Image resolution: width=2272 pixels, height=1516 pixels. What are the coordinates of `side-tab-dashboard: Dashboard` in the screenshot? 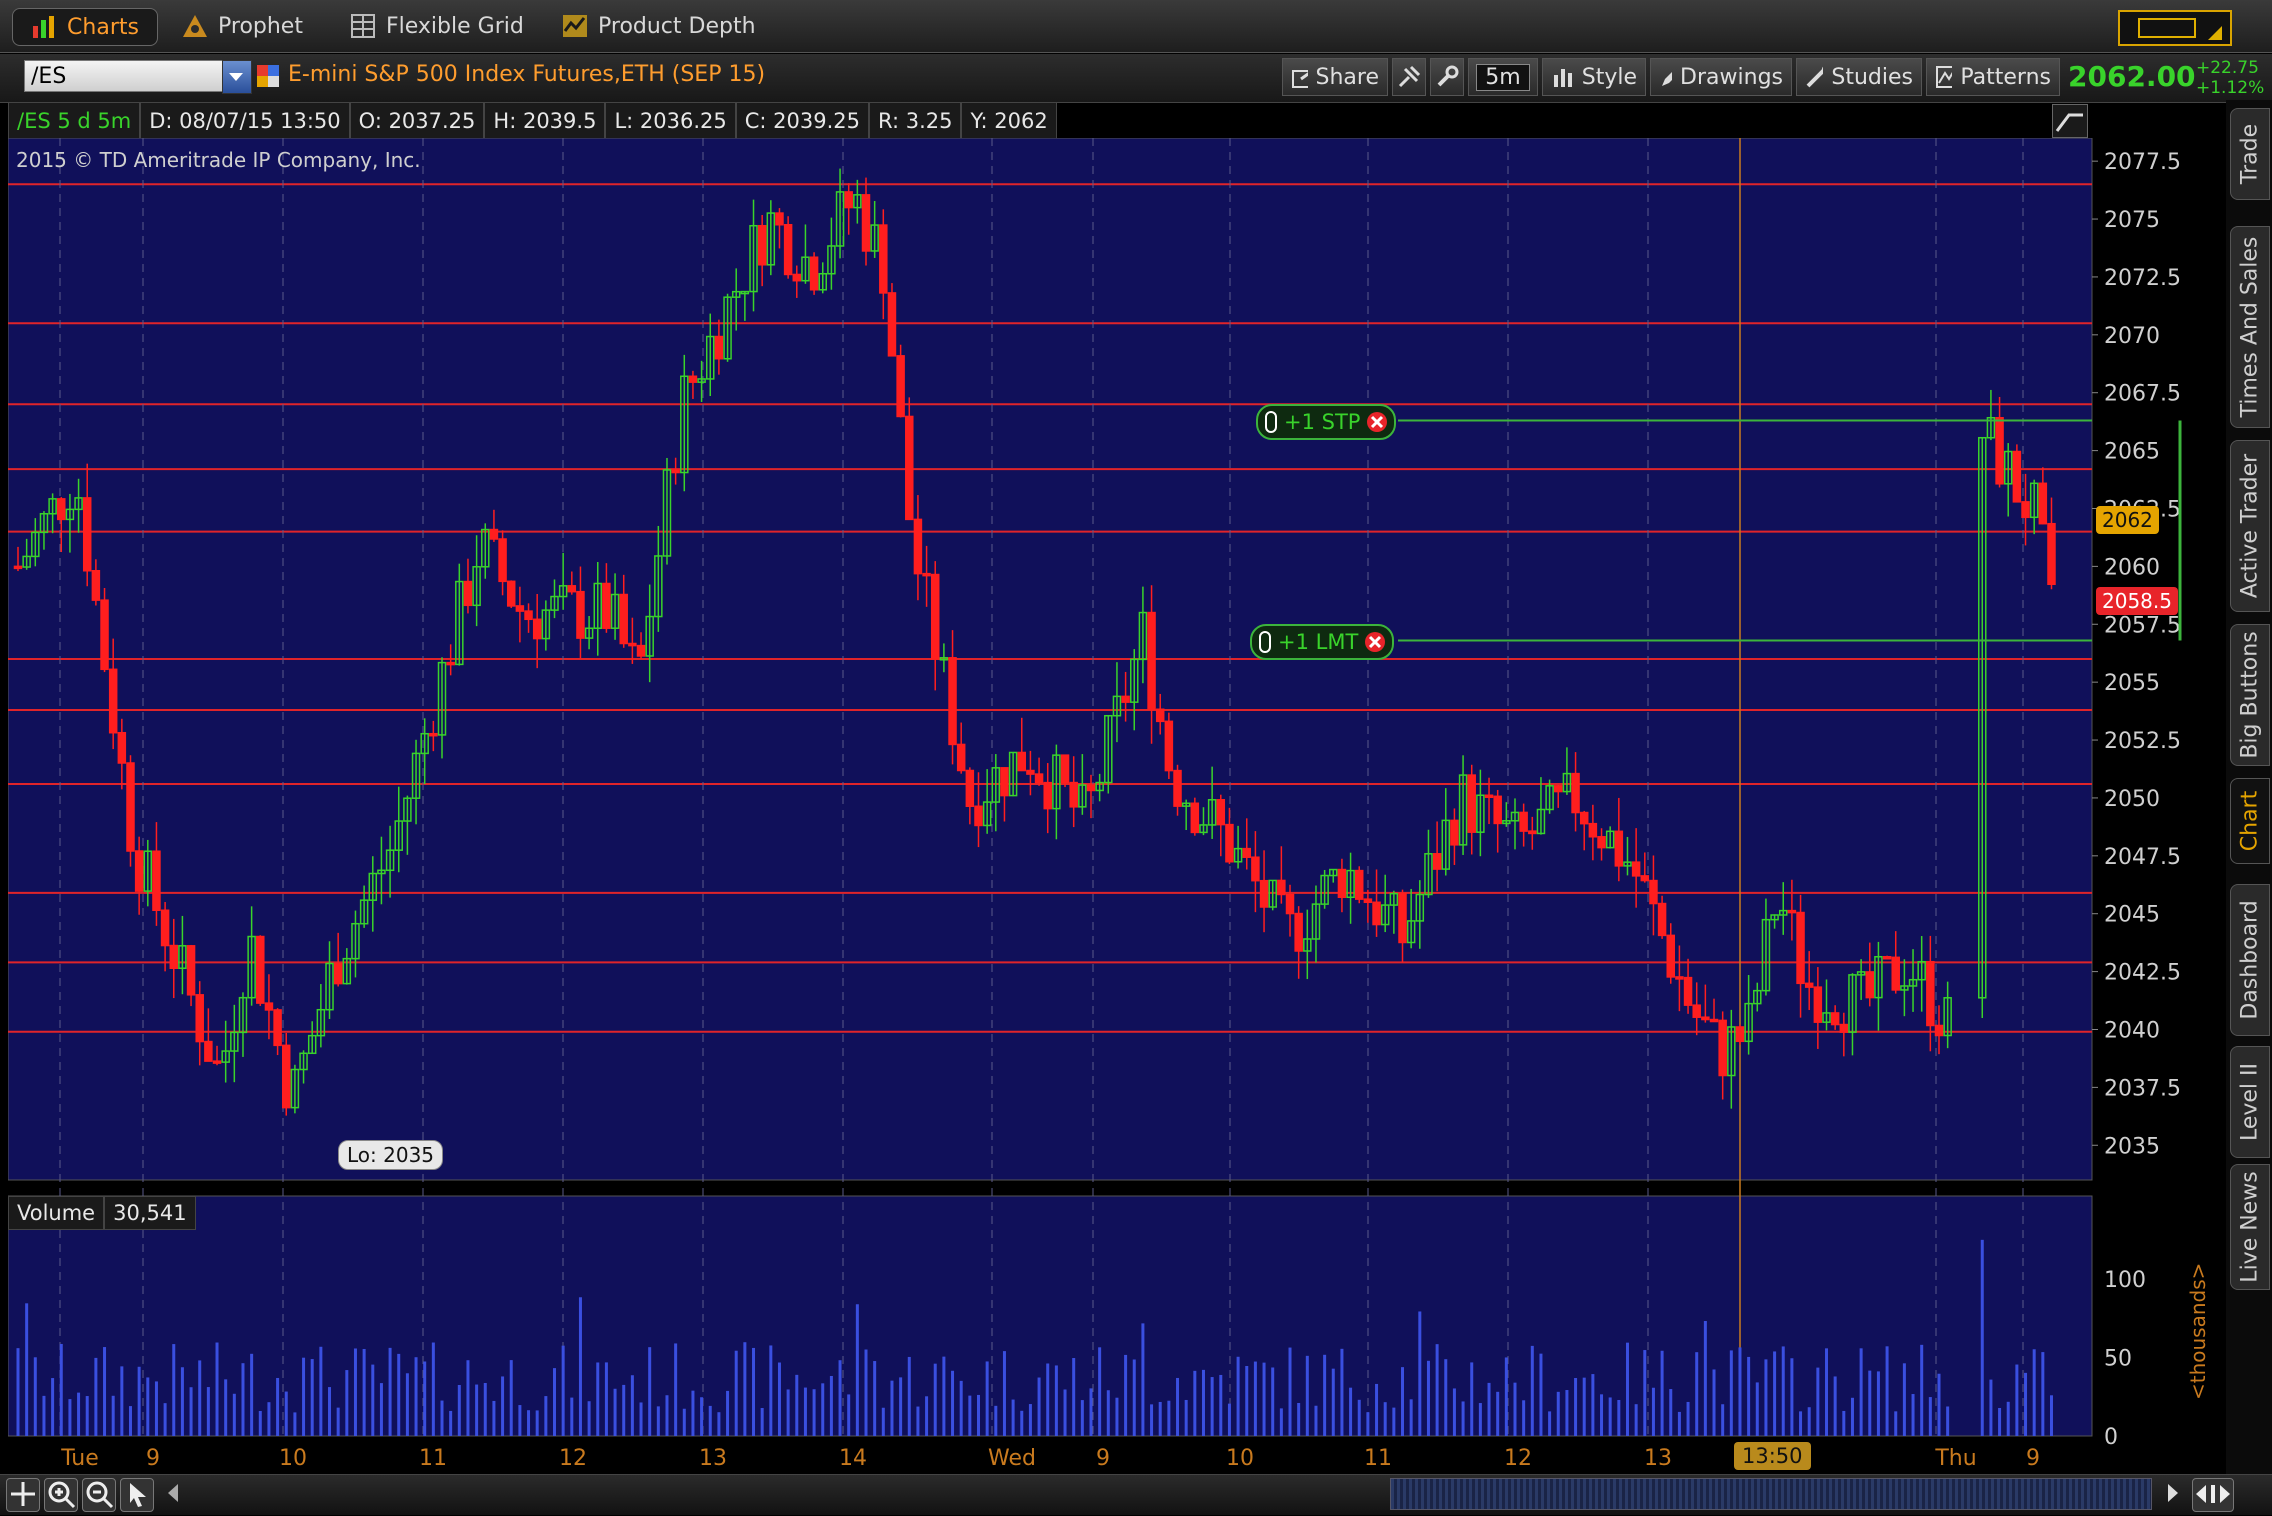 It's located at (2250, 960).